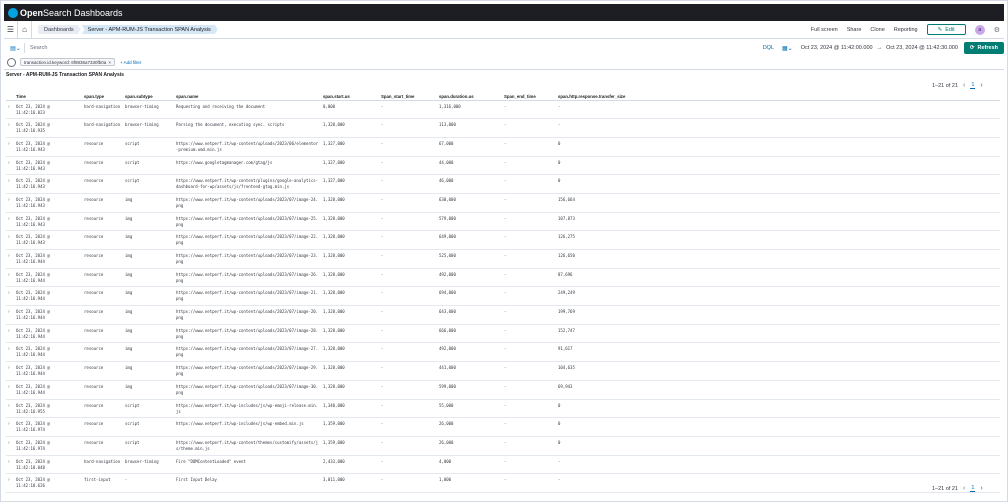  What do you see at coordinates (529, 97) in the screenshot?
I see `column-header: Span_end_time` at bounding box center [529, 97].